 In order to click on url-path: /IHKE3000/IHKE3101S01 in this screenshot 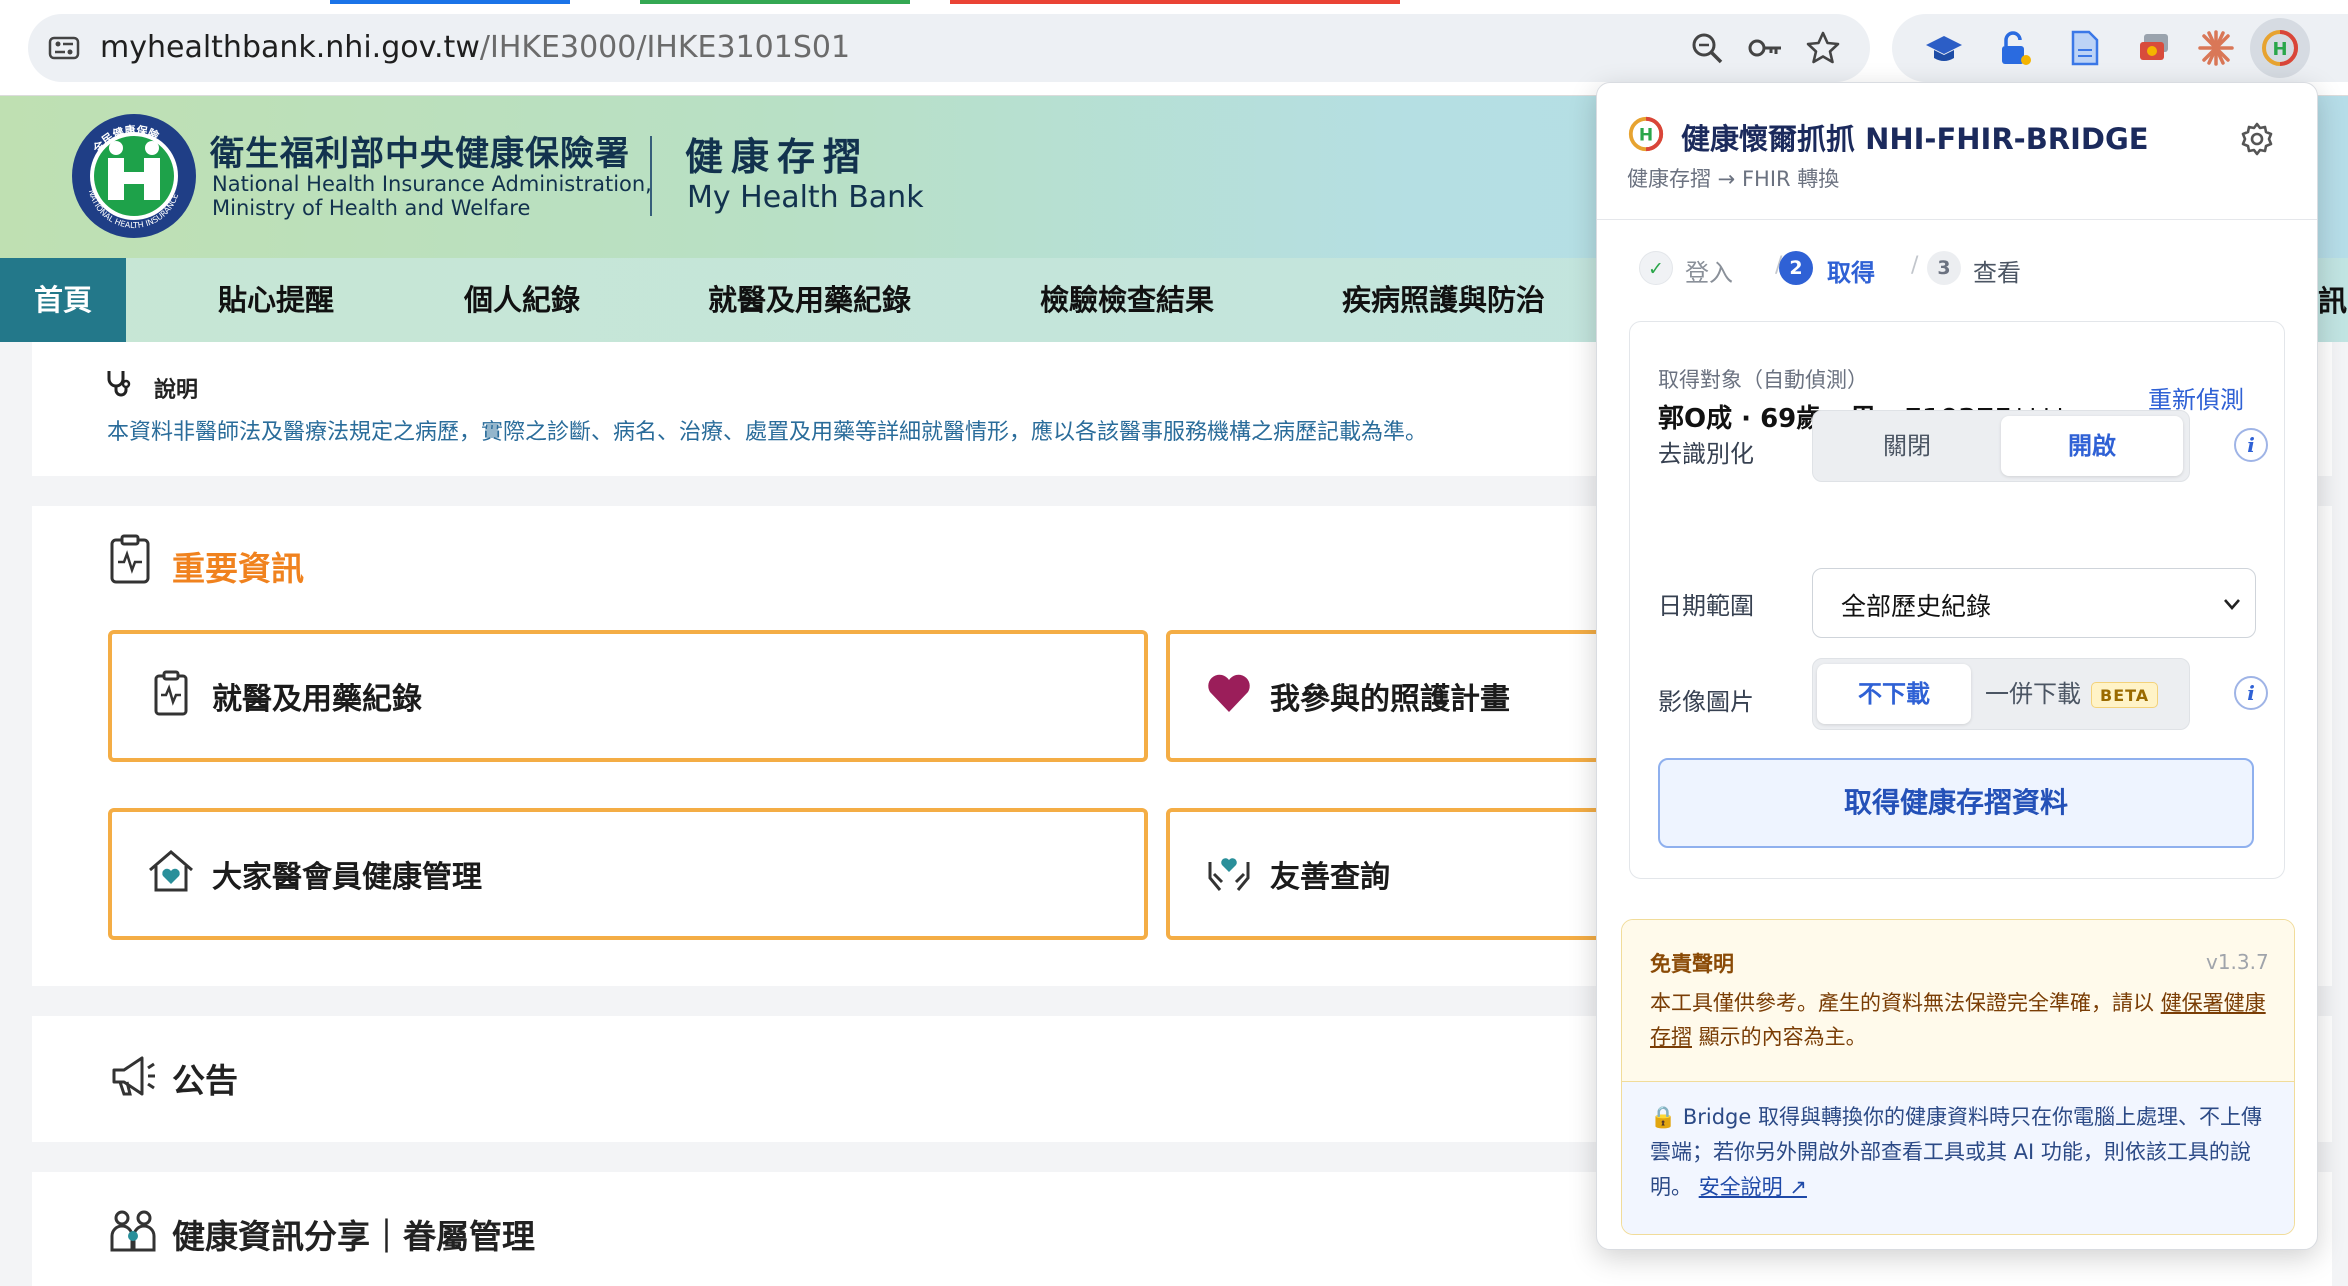, I will do `click(665, 47)`.